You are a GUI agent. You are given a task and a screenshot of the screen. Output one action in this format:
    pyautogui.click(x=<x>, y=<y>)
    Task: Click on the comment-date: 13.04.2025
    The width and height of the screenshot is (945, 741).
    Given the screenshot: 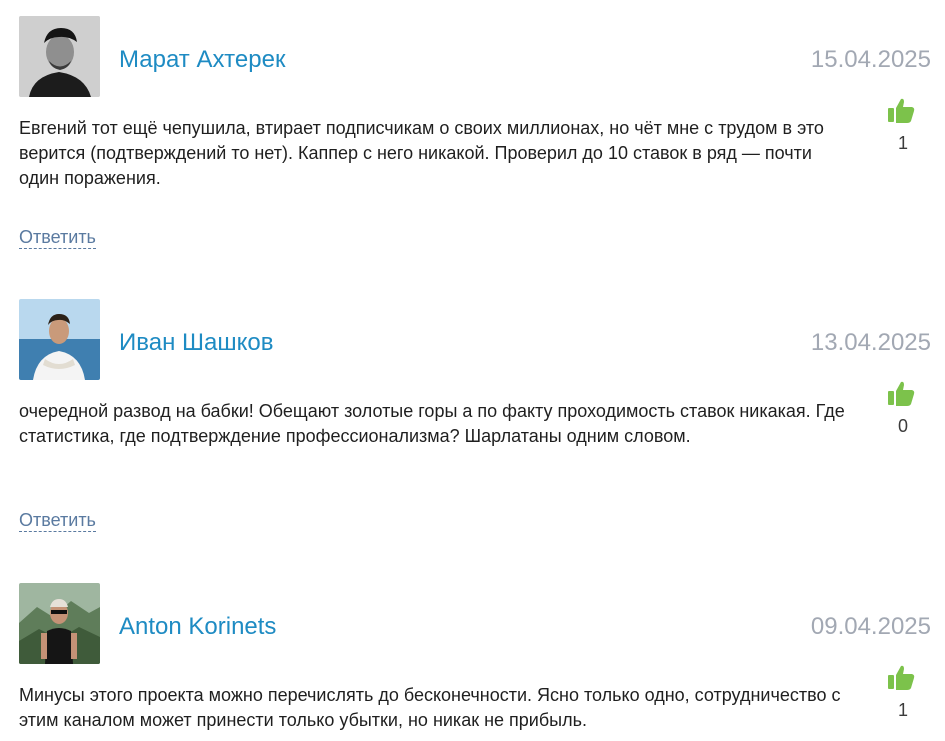 What is the action you would take?
    pyautogui.click(x=870, y=342)
    